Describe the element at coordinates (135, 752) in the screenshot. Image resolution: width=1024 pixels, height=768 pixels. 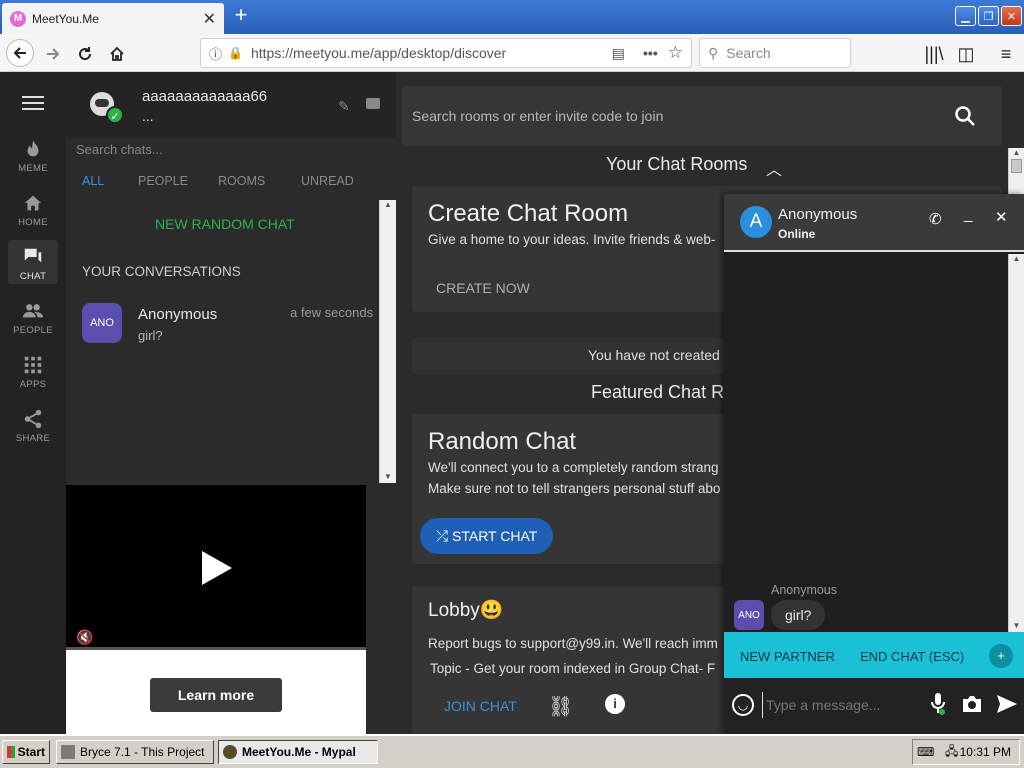
I see `taskbar-bryce: Bryce 7.1 - This Project` at that location.